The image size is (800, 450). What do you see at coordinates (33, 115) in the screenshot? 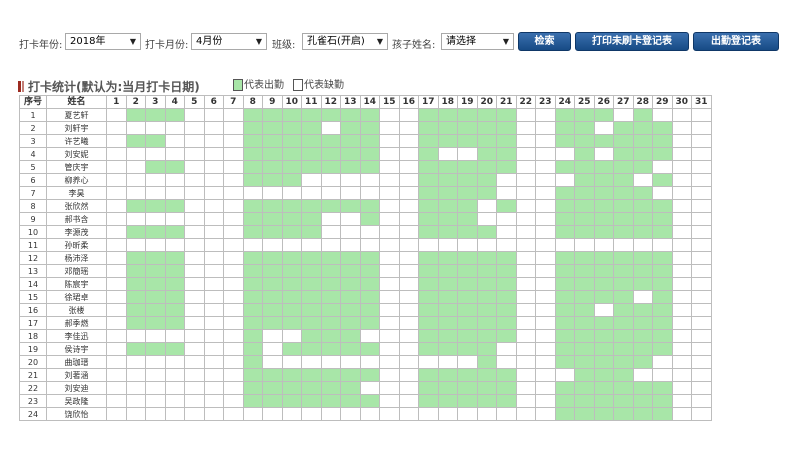
I see `row-index: 1` at bounding box center [33, 115].